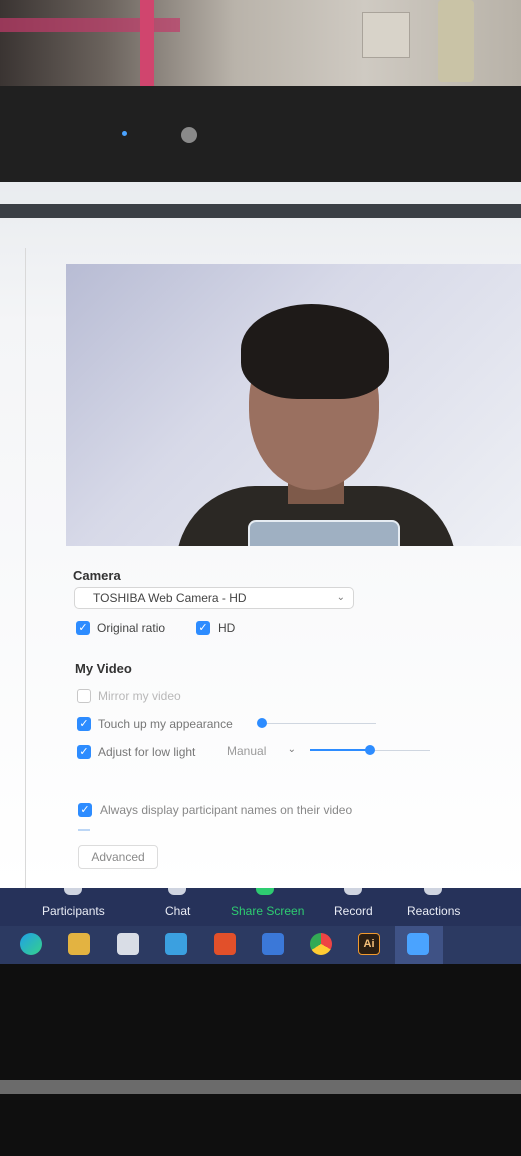  What do you see at coordinates (273, 944) in the screenshot?
I see `word-icon` at bounding box center [273, 944].